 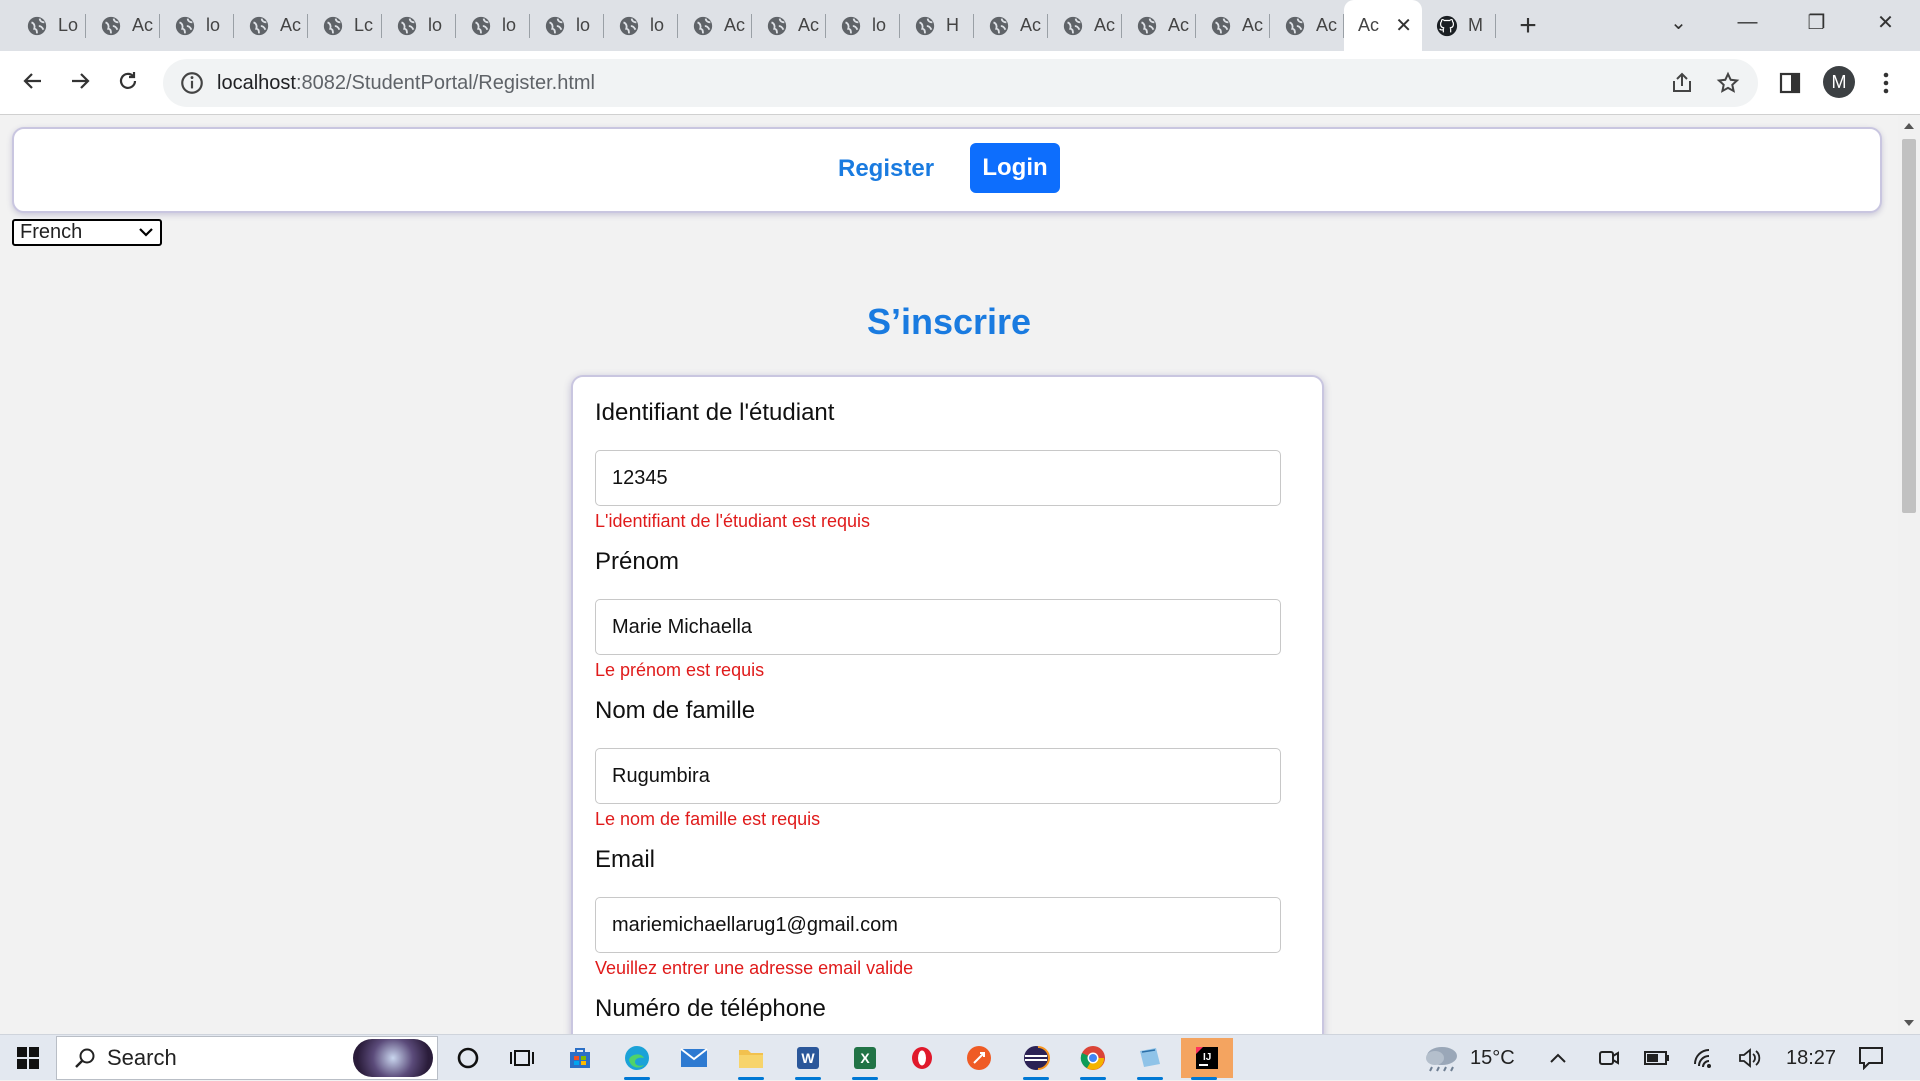 What do you see at coordinates (1528, 25) in the screenshot?
I see `new-tab-button: +` at bounding box center [1528, 25].